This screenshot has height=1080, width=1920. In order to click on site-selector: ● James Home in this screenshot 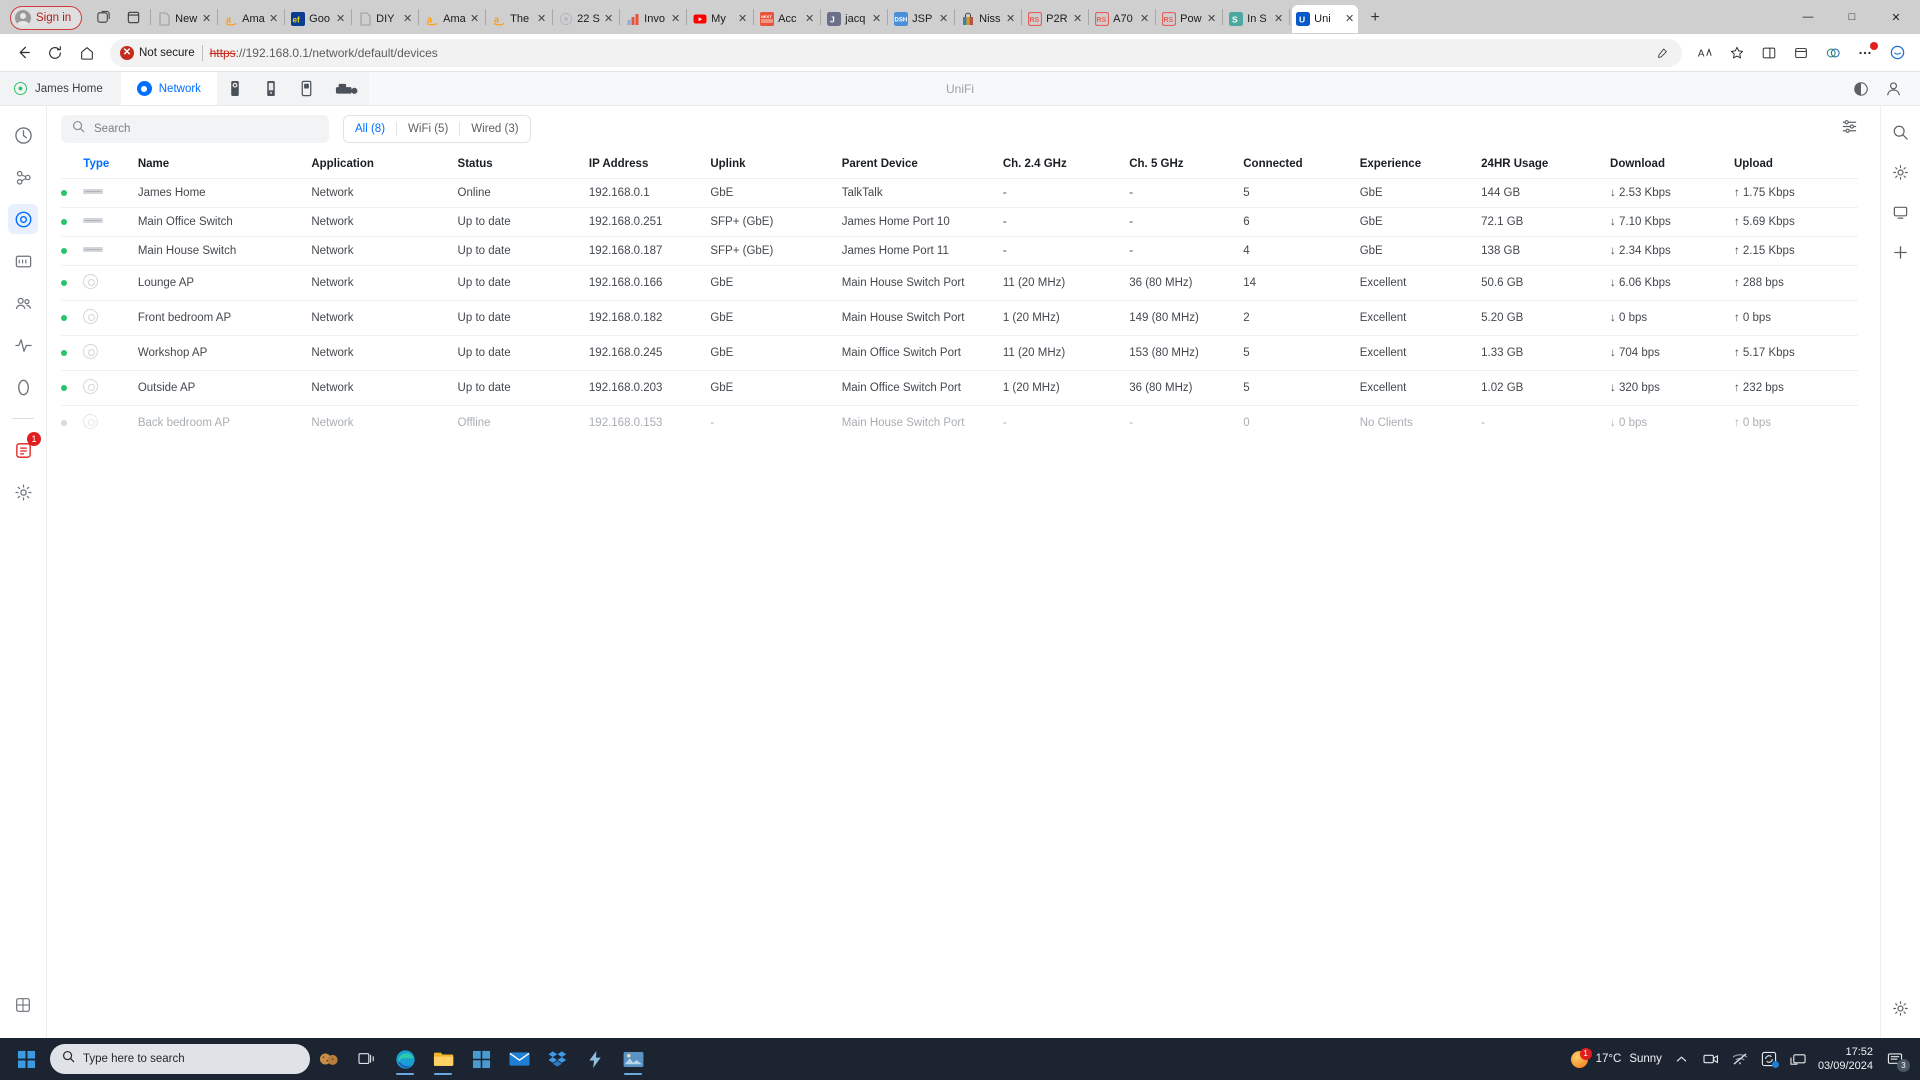, I will do `click(60, 88)`.